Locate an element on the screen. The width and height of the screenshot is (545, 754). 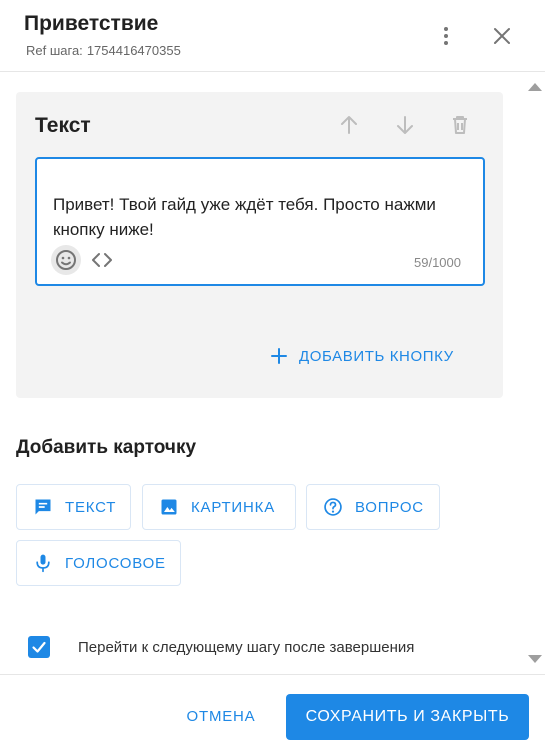
code-icon is located at coordinates (102, 260).